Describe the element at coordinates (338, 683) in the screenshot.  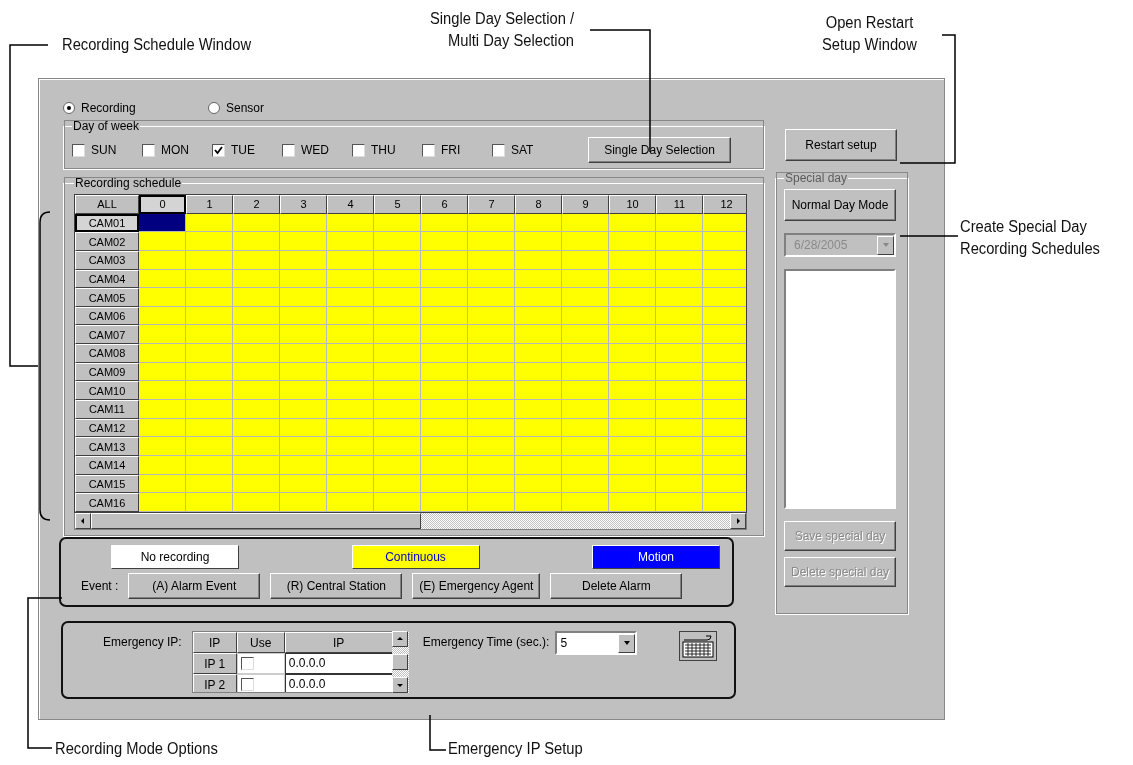
I see `ip-field: 0.0.0.0` at that location.